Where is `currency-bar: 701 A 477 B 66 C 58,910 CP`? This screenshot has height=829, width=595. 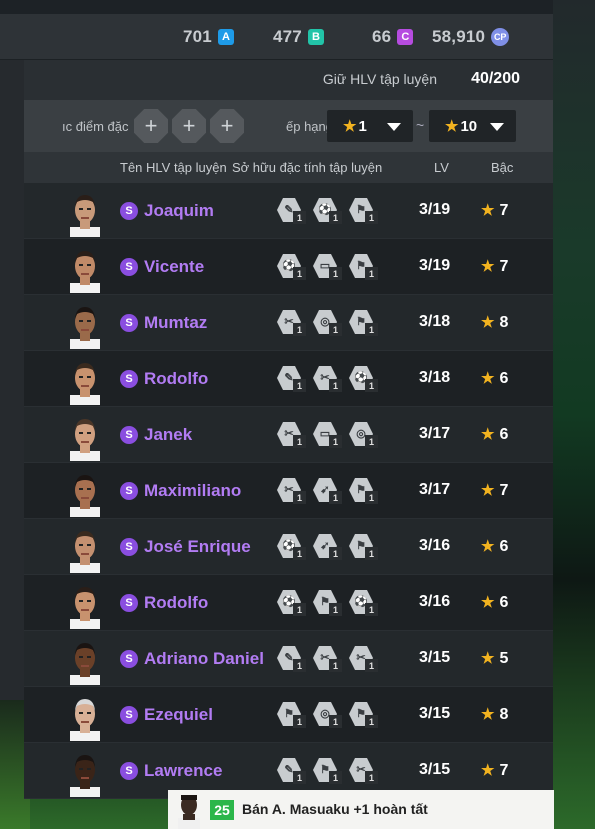 currency-bar: 701 A 477 B 66 C 58,910 CP is located at coordinates (276, 36).